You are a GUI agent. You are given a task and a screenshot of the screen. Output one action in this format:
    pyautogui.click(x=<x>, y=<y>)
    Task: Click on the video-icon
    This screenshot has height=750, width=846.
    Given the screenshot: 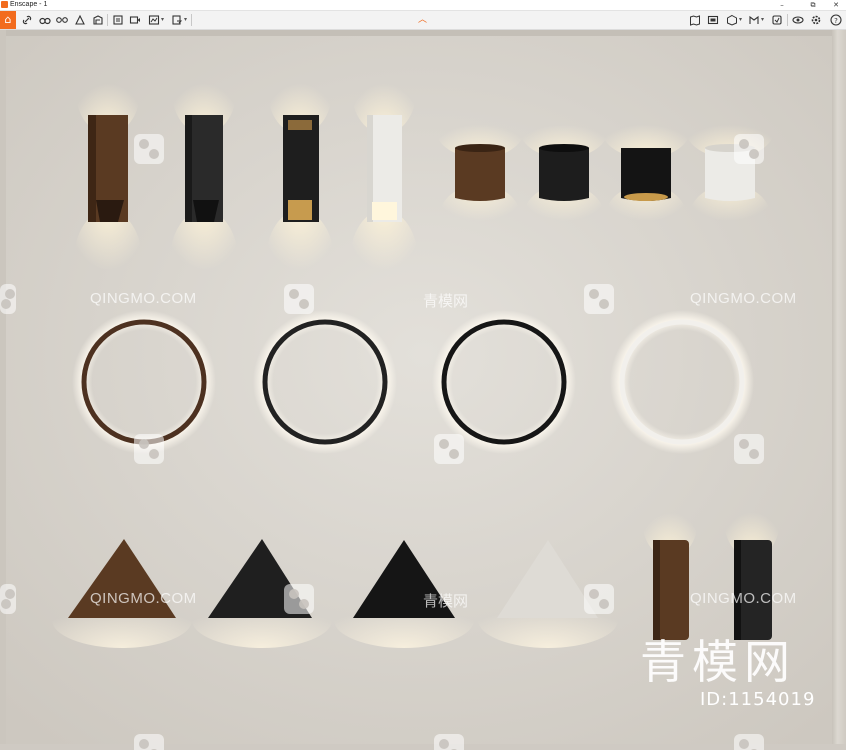 What is the action you would take?
    pyautogui.click(x=135, y=20)
    